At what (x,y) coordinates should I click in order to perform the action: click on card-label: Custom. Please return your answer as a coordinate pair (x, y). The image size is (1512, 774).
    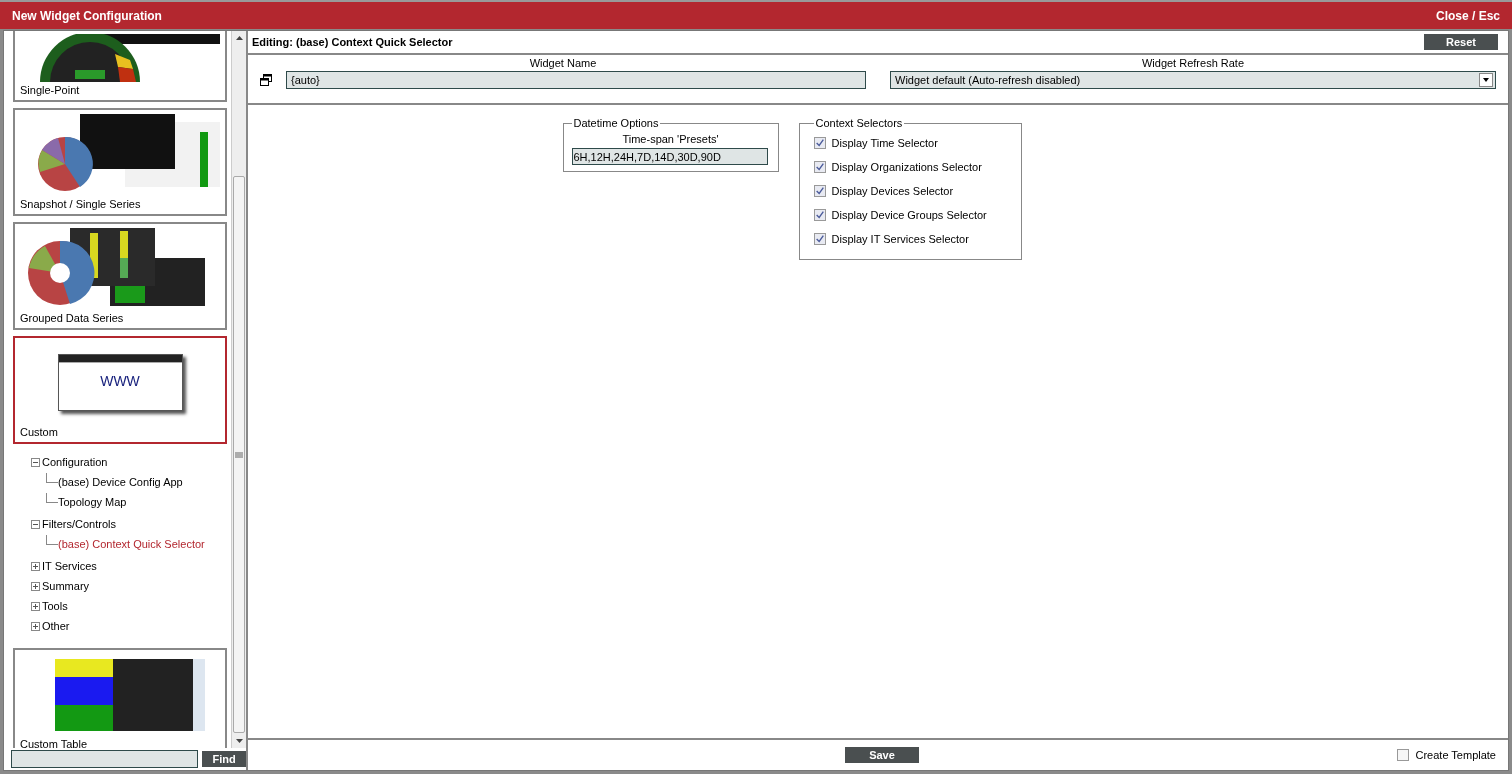
    Looking at the image, I should click on (39, 432).